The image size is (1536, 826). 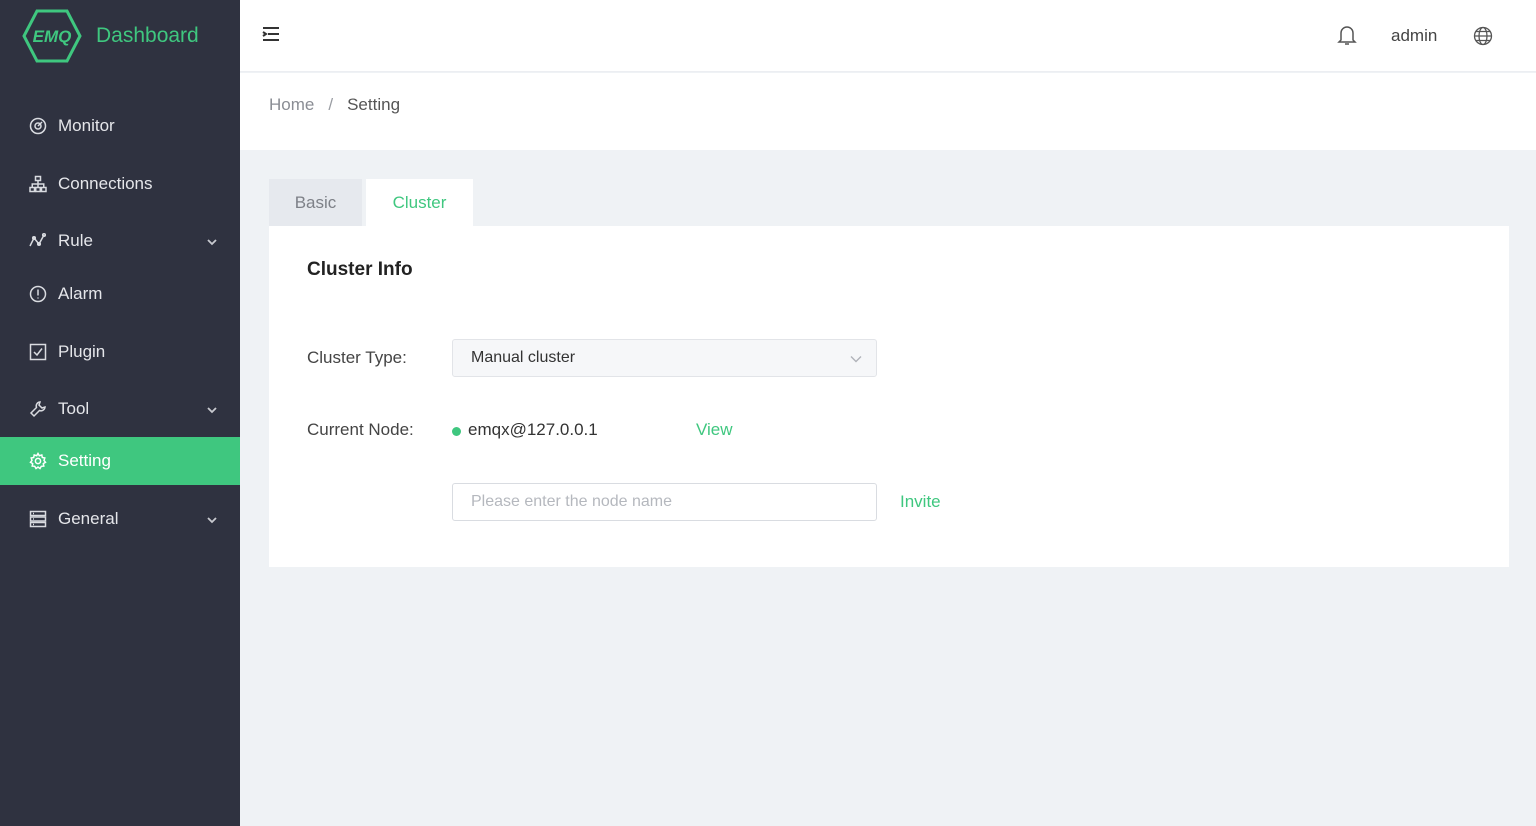 What do you see at coordinates (86, 125) in the screenshot?
I see `sidebar-item-label: Monitor` at bounding box center [86, 125].